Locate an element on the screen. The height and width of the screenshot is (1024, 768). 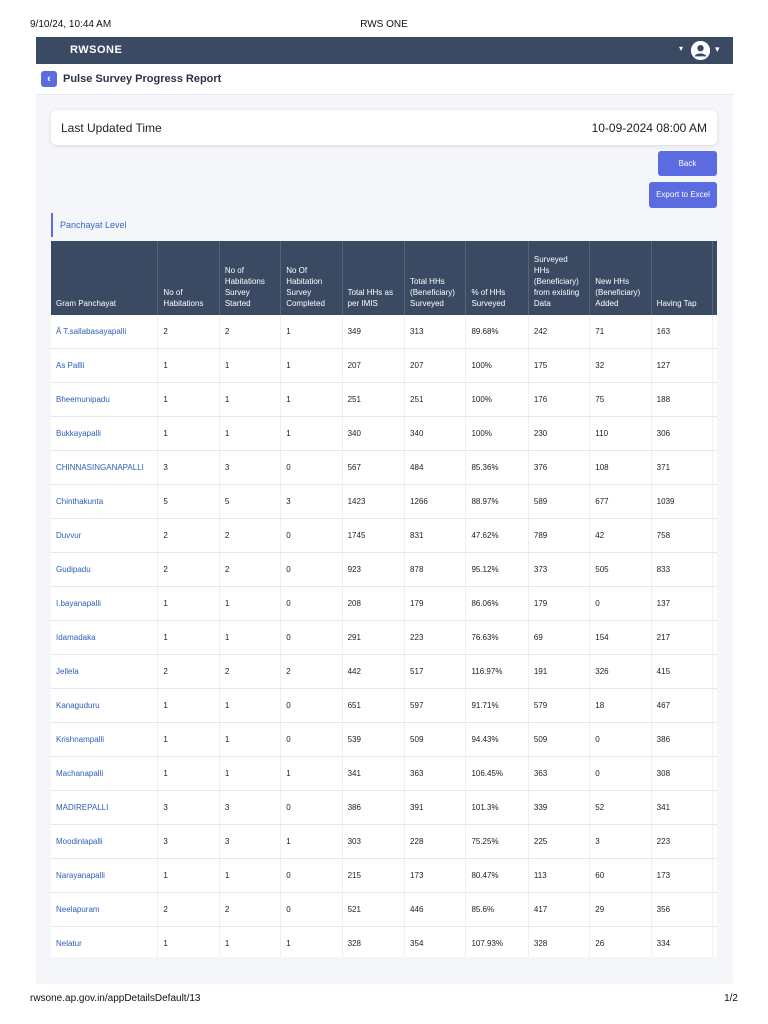
gram-panchayat-link: Kanaguduru is located at coordinates (105, 705).